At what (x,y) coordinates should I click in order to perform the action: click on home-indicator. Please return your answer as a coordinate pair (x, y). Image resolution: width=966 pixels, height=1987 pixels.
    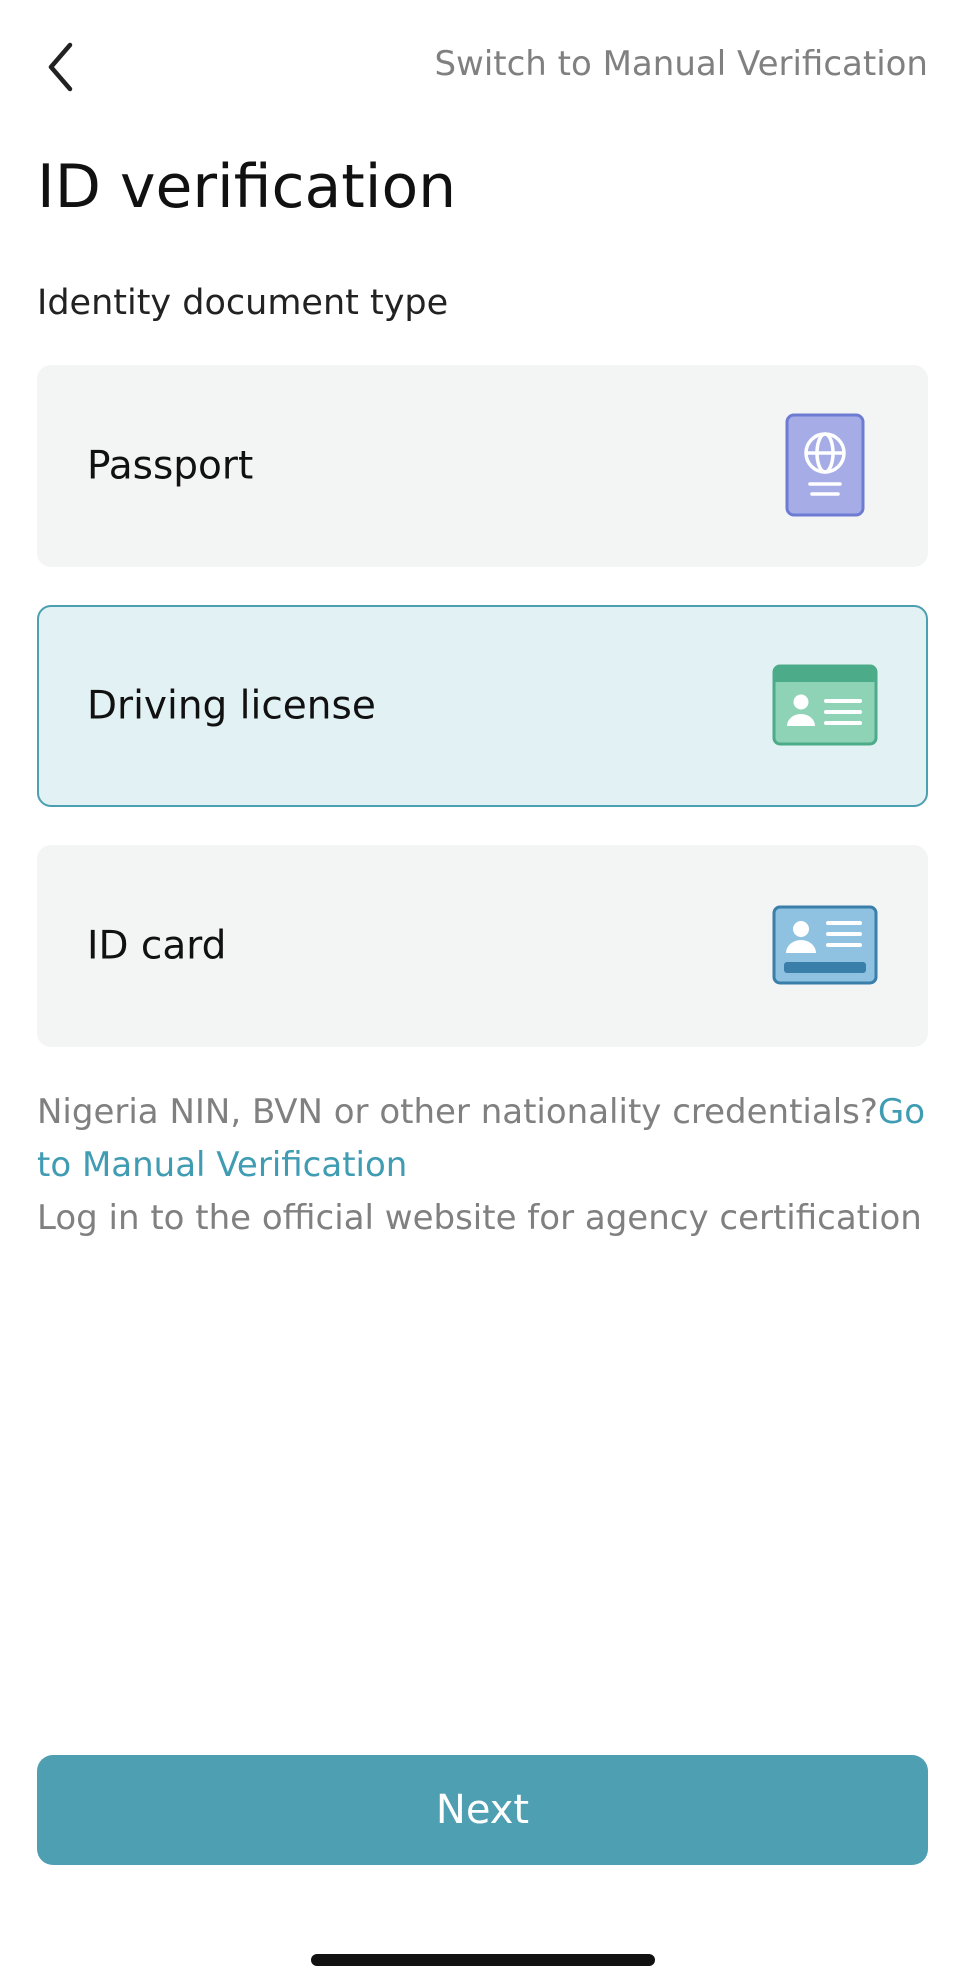
    Looking at the image, I should click on (483, 1960).